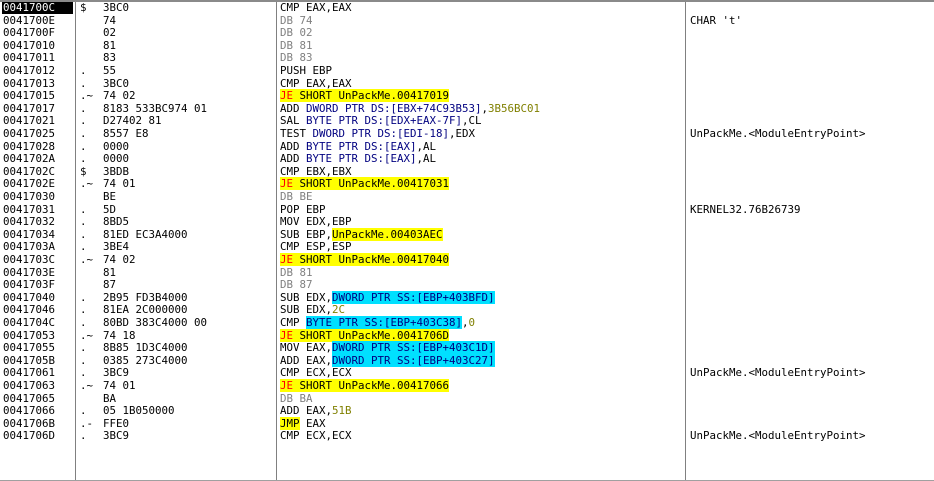 The height and width of the screenshot is (481, 934). What do you see at coordinates (413, 360) in the screenshot?
I see `instruction-segment: DWORD PTR SS:[EBP+403C27]` at bounding box center [413, 360].